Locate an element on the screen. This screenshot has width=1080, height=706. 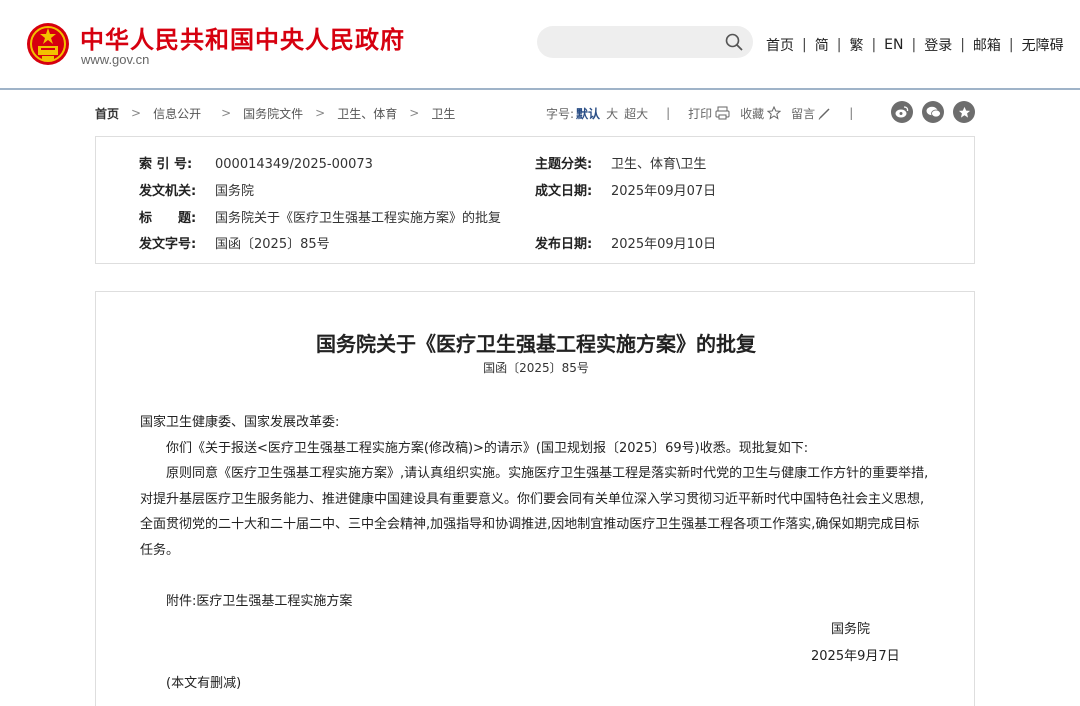
breadcrumb-health: 卫生 is located at coordinates (443, 113).